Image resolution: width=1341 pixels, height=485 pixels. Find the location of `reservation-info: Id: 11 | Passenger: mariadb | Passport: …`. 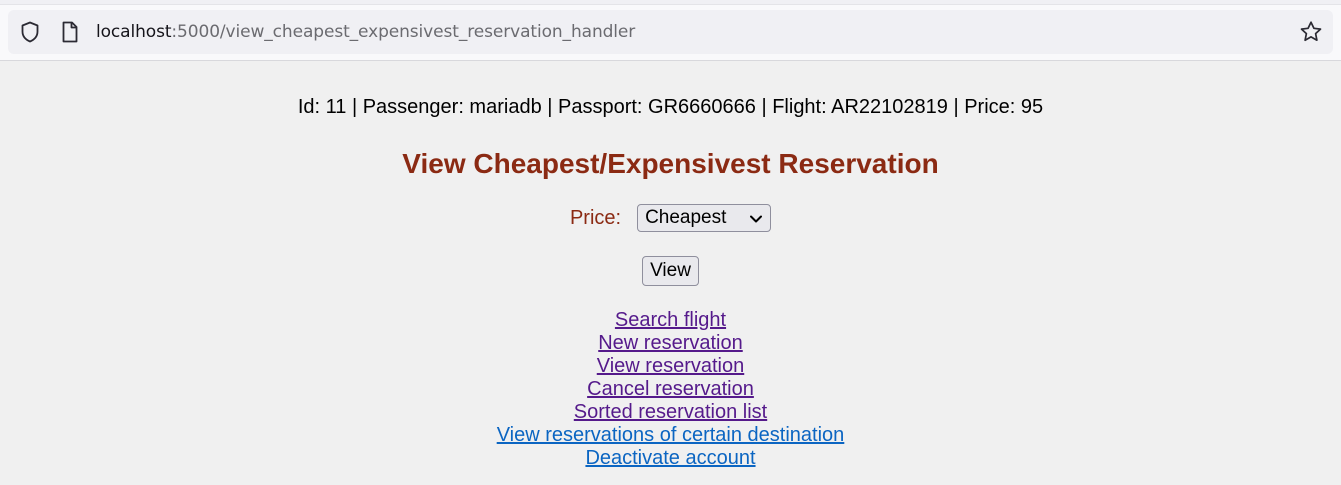

reservation-info: Id: 11 | Passenger: mariadb | Passport: … is located at coordinates (670, 107).